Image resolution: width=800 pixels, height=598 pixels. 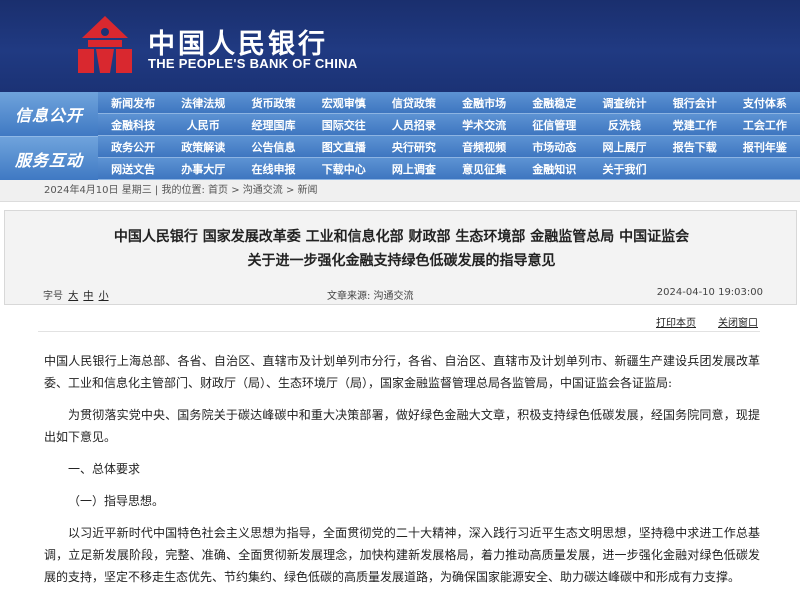 I want to click on site-name-en: THE PEOPLE'S BANK OF CHINA, so click(x=253, y=63).